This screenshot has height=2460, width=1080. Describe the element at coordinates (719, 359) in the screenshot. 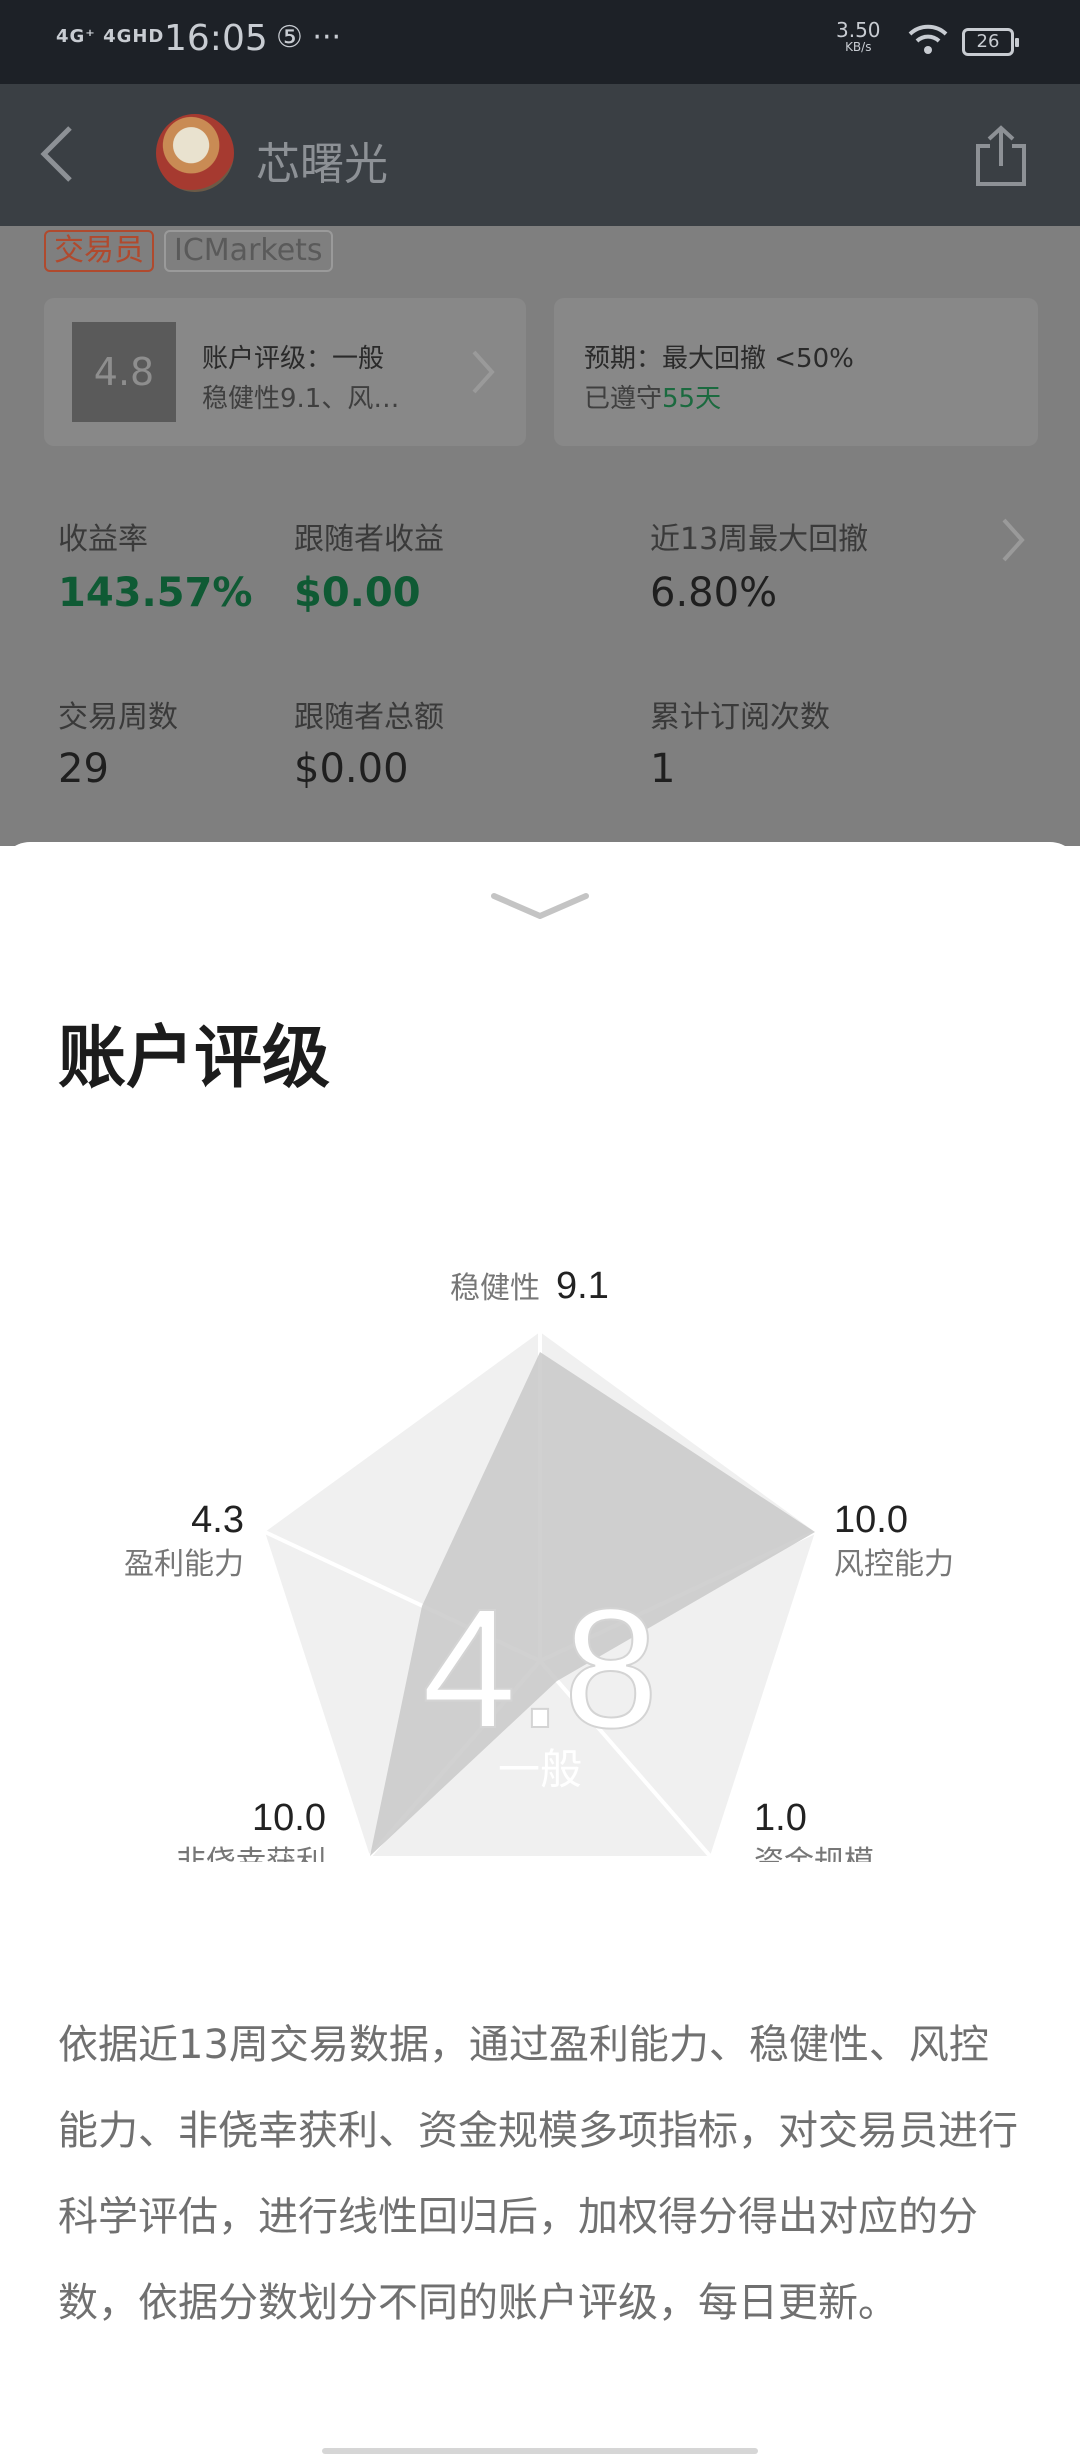

I see `expectation-title: 预期：最大回撤 <50%` at that location.